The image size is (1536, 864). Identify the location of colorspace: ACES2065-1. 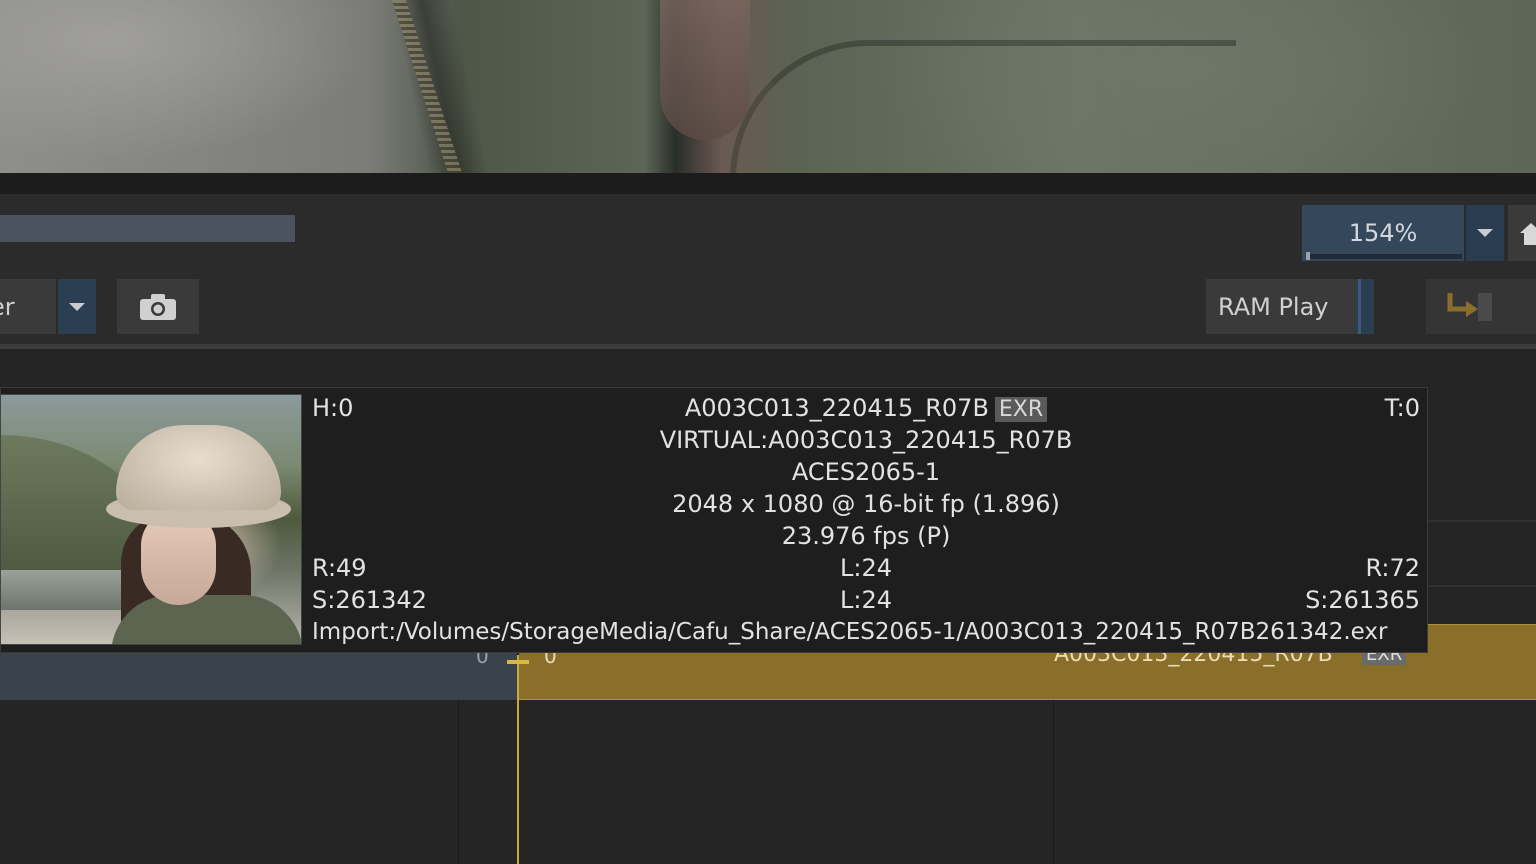
(866, 472).